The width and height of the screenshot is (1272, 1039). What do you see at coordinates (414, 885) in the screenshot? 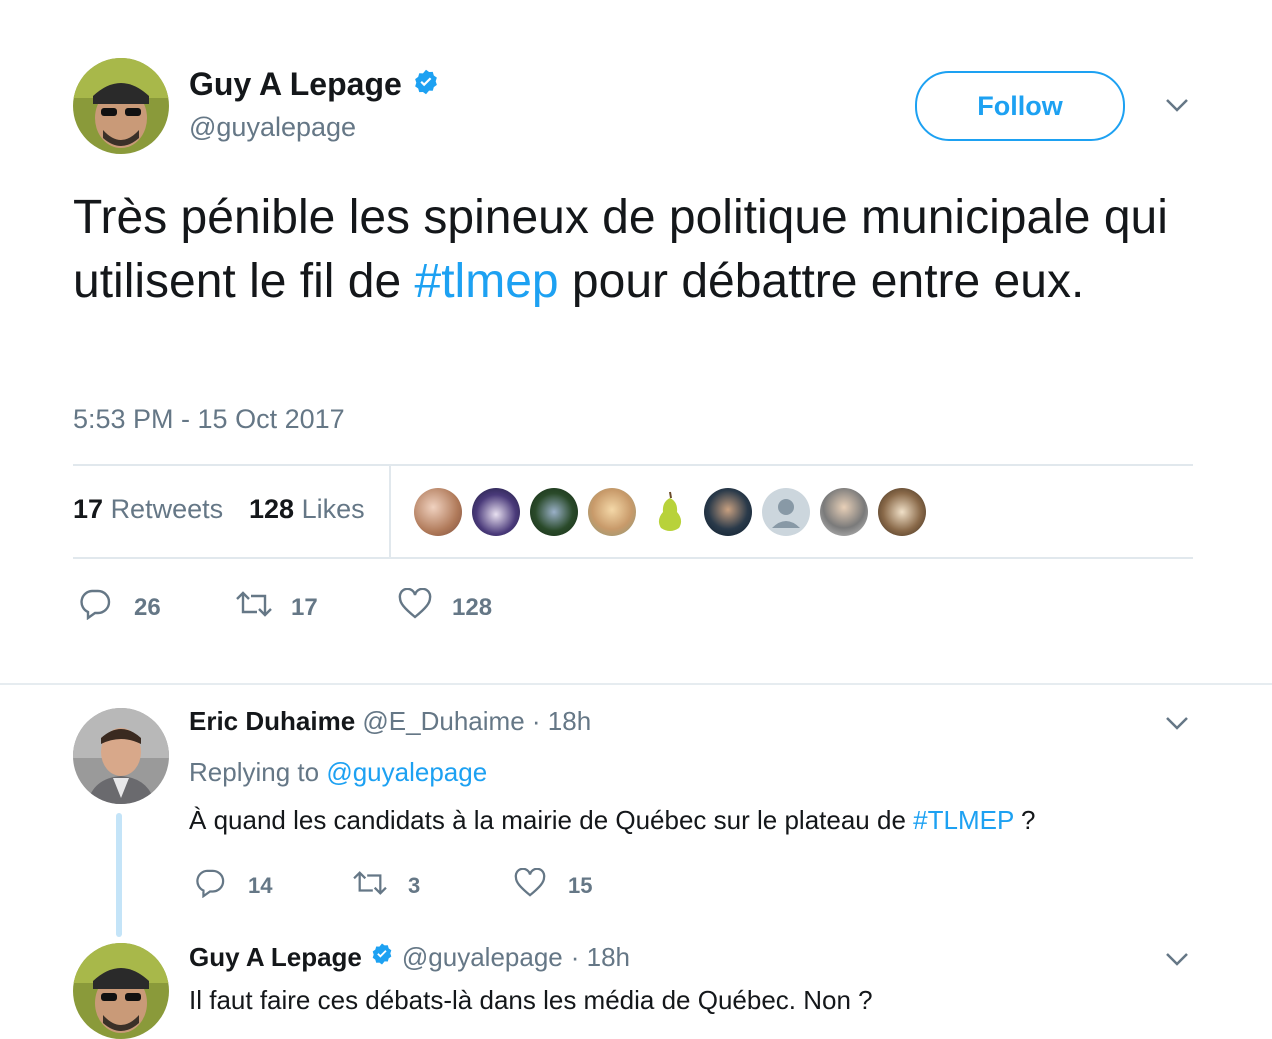
I see `retweet-count: 3` at bounding box center [414, 885].